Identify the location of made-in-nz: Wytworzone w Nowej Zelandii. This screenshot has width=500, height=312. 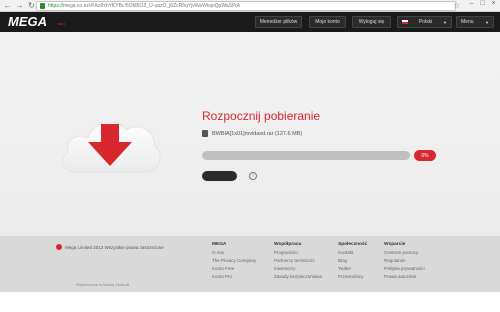
(103, 284).